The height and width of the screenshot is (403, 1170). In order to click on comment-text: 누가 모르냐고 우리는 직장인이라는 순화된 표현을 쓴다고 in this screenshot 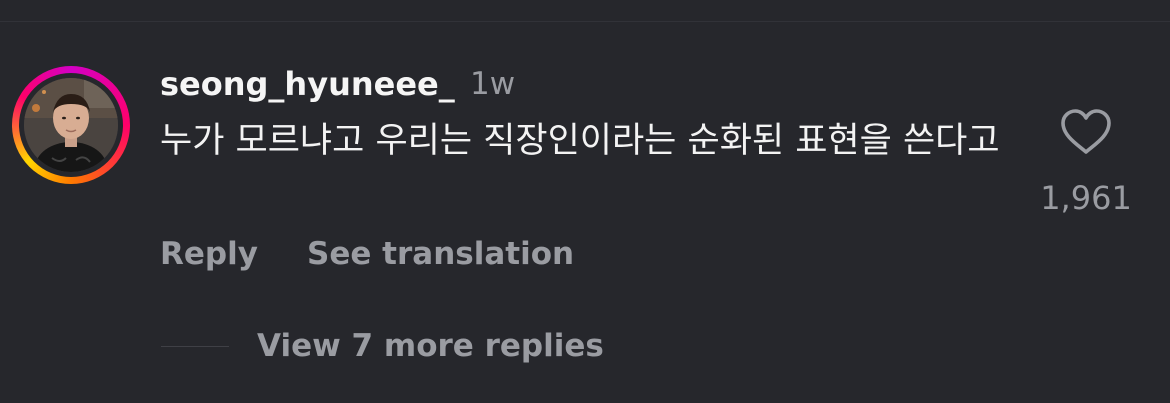, I will do `click(580, 141)`.